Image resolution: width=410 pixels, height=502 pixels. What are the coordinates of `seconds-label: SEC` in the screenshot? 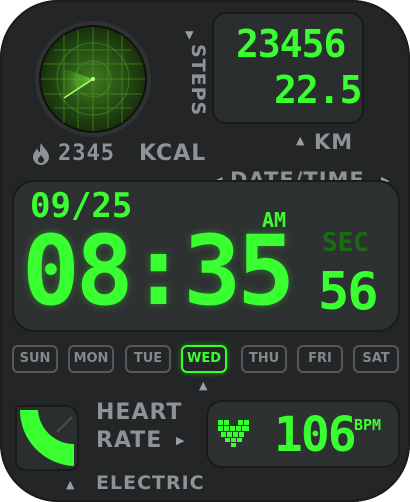 It's located at (345, 243).